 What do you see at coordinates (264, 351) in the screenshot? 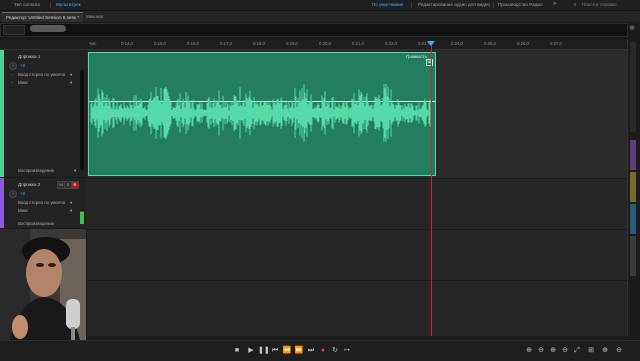
I see `pause-icon: ❚❚` at bounding box center [264, 351].